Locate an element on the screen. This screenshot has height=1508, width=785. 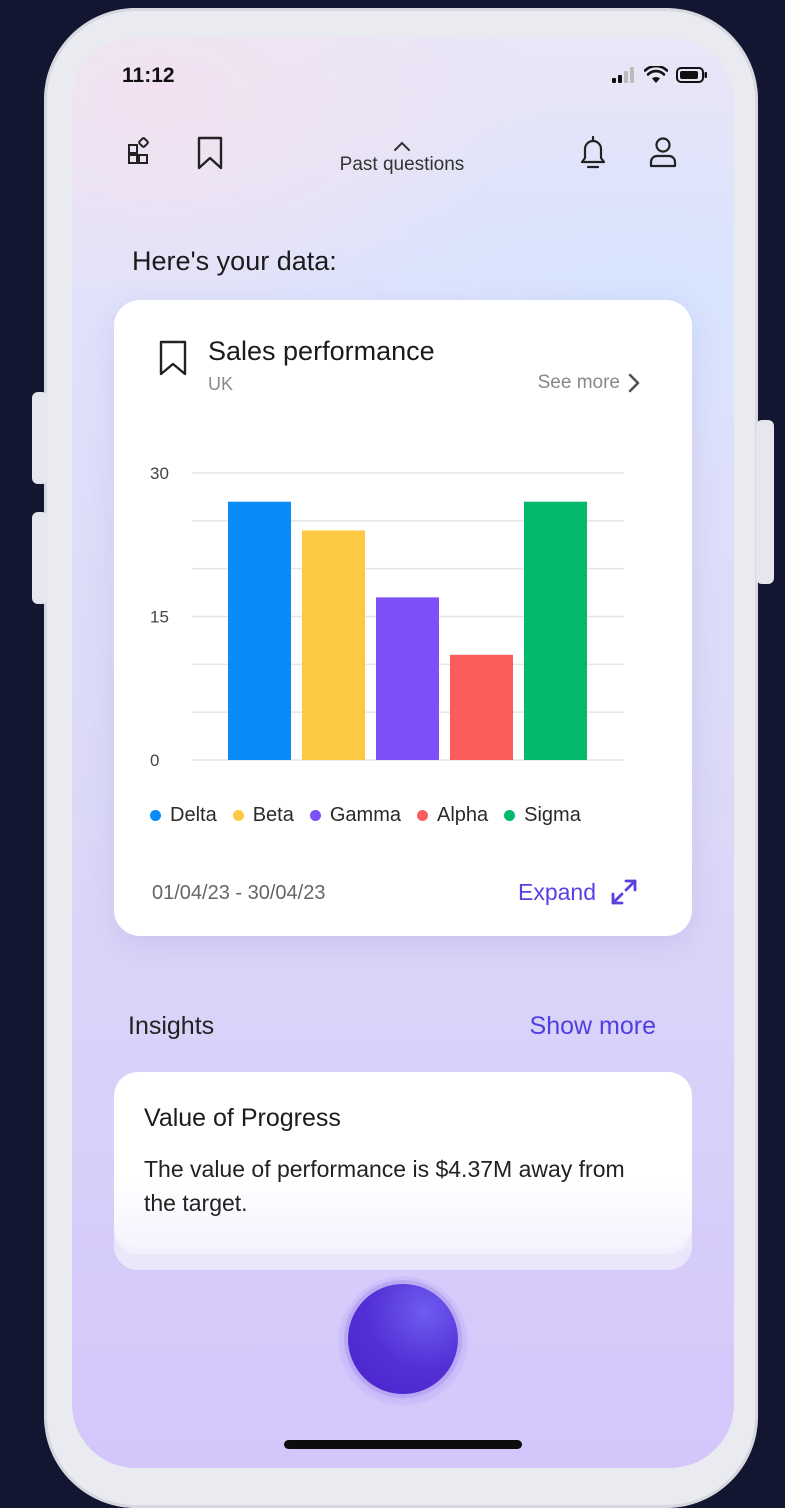
wifi-icon is located at coordinates (656, 74).